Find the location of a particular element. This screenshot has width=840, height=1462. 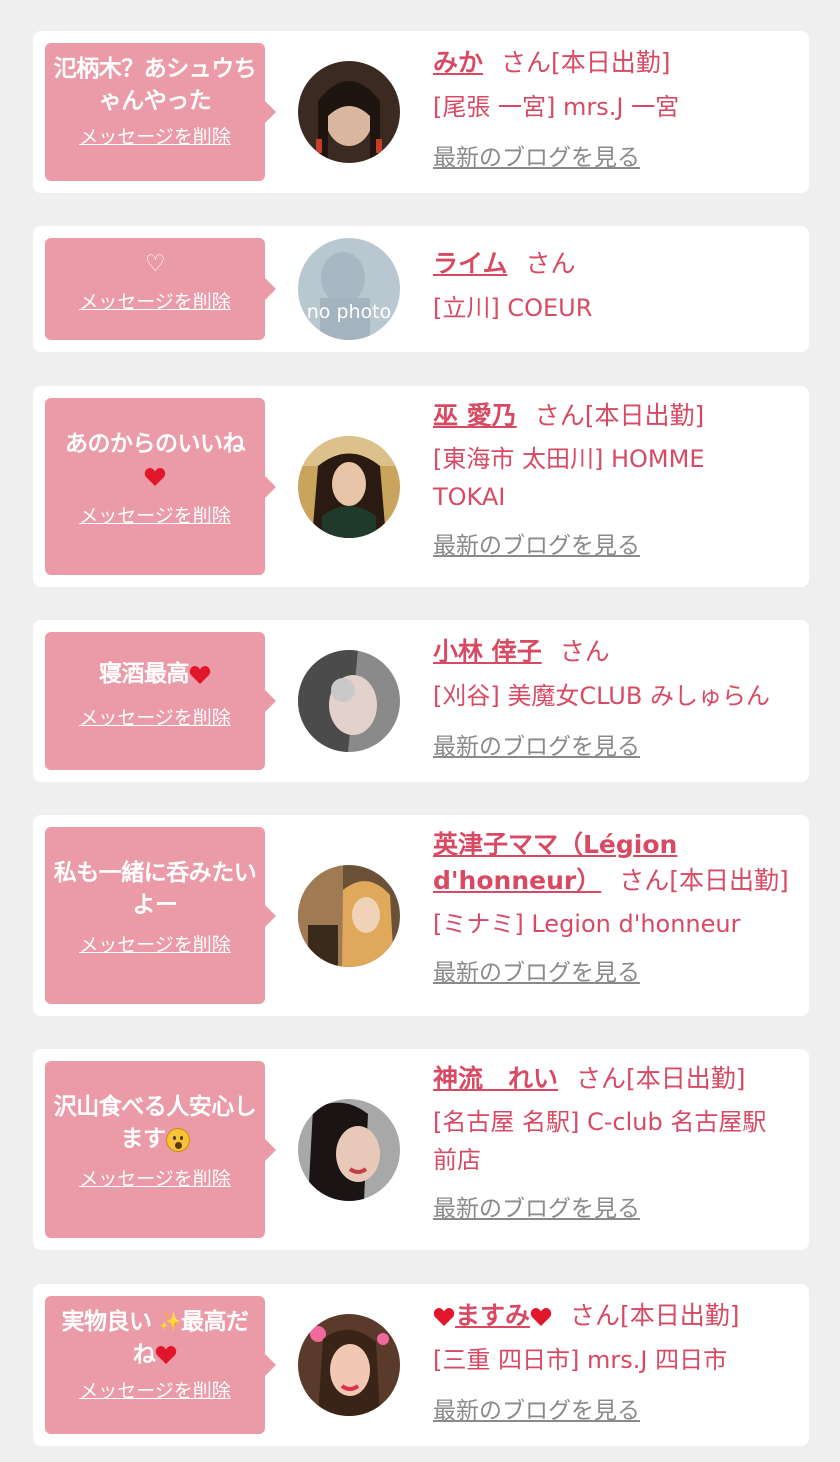

profile-info: ますみ さん[本日出勤] [三重 四日市] mrs.J 四日市 最新のブログを見る is located at coordinates (615, 1362).